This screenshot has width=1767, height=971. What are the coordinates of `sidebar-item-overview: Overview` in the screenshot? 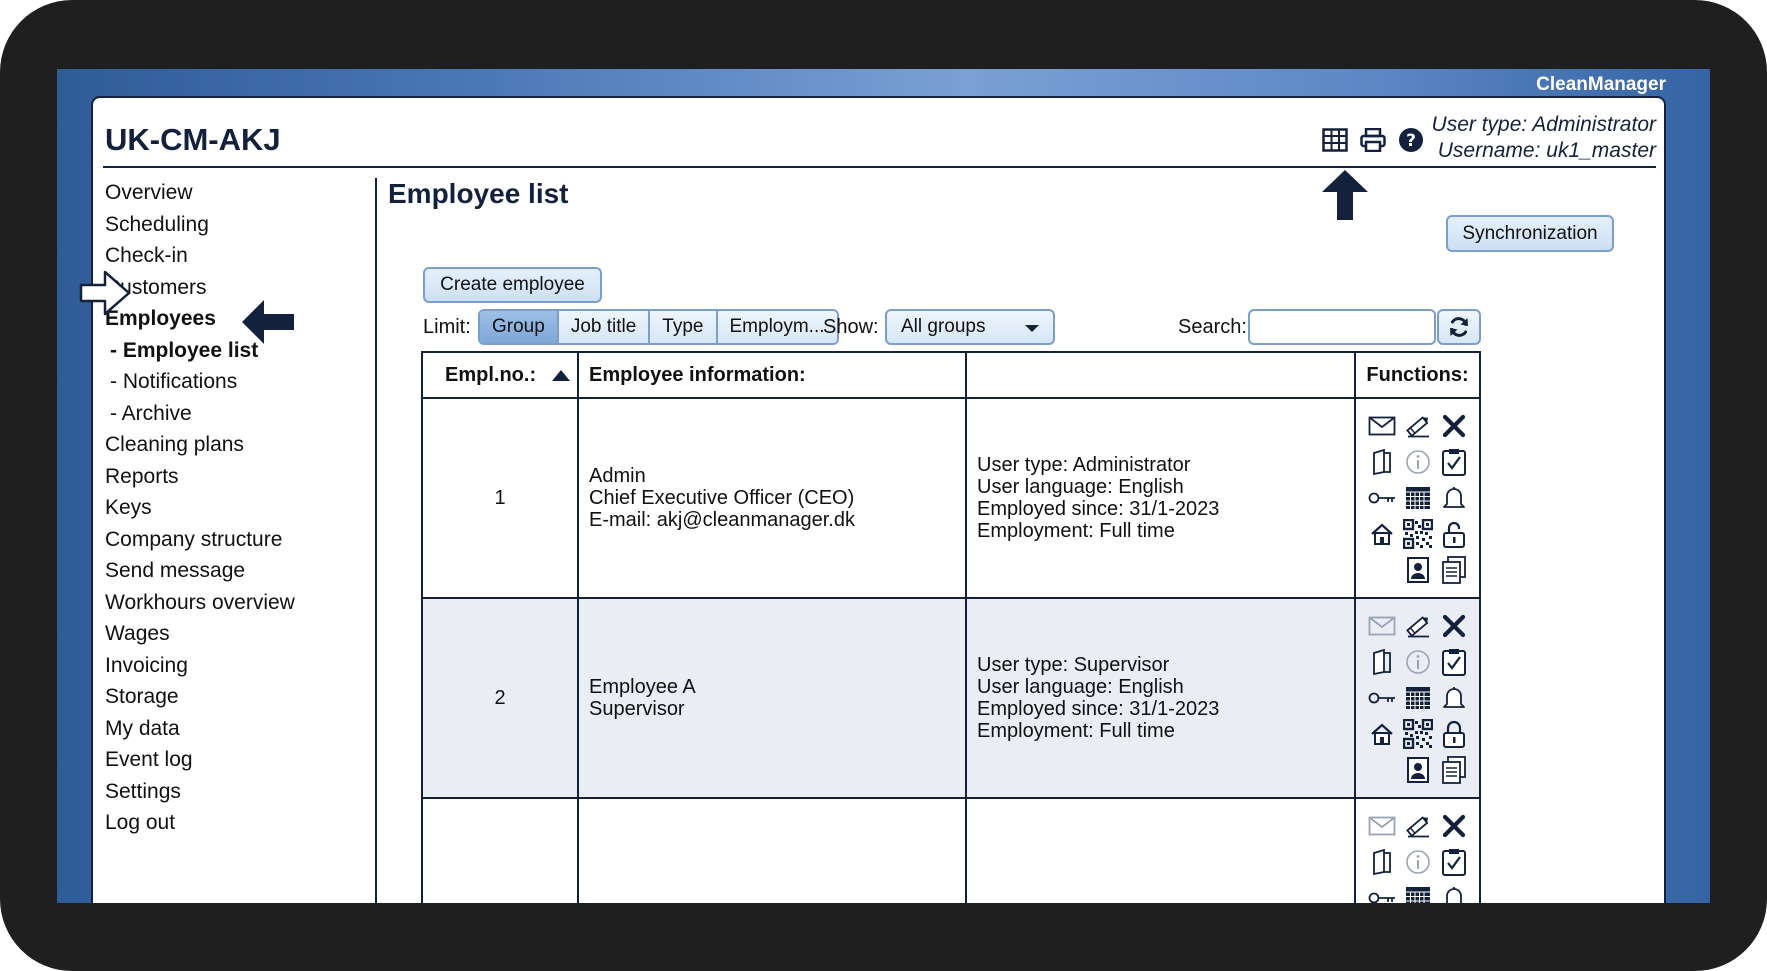 It's located at (235, 193).